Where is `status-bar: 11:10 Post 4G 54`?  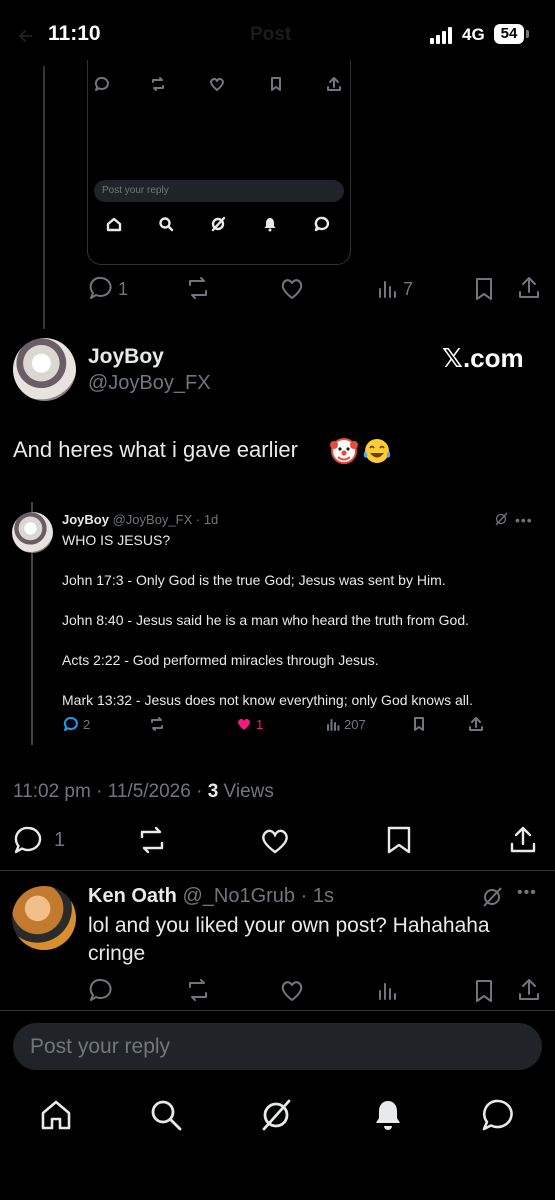 status-bar: 11:10 Post 4G 54 is located at coordinates (277, 31).